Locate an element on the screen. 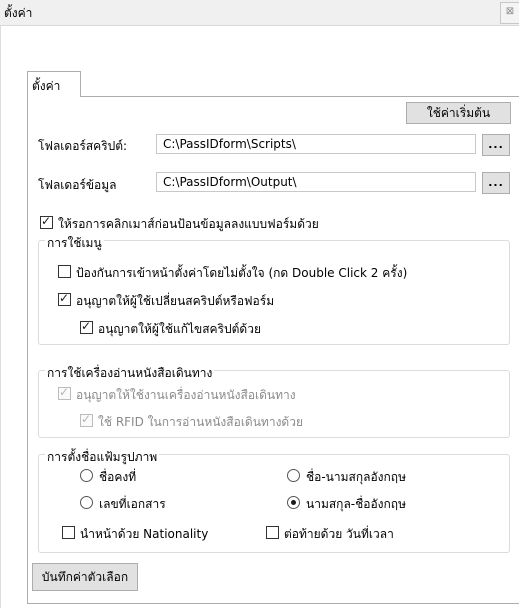 This screenshot has width=519, height=608. script-folder-label: โฟลเดอร์สคริปต์: is located at coordinates (83, 146).